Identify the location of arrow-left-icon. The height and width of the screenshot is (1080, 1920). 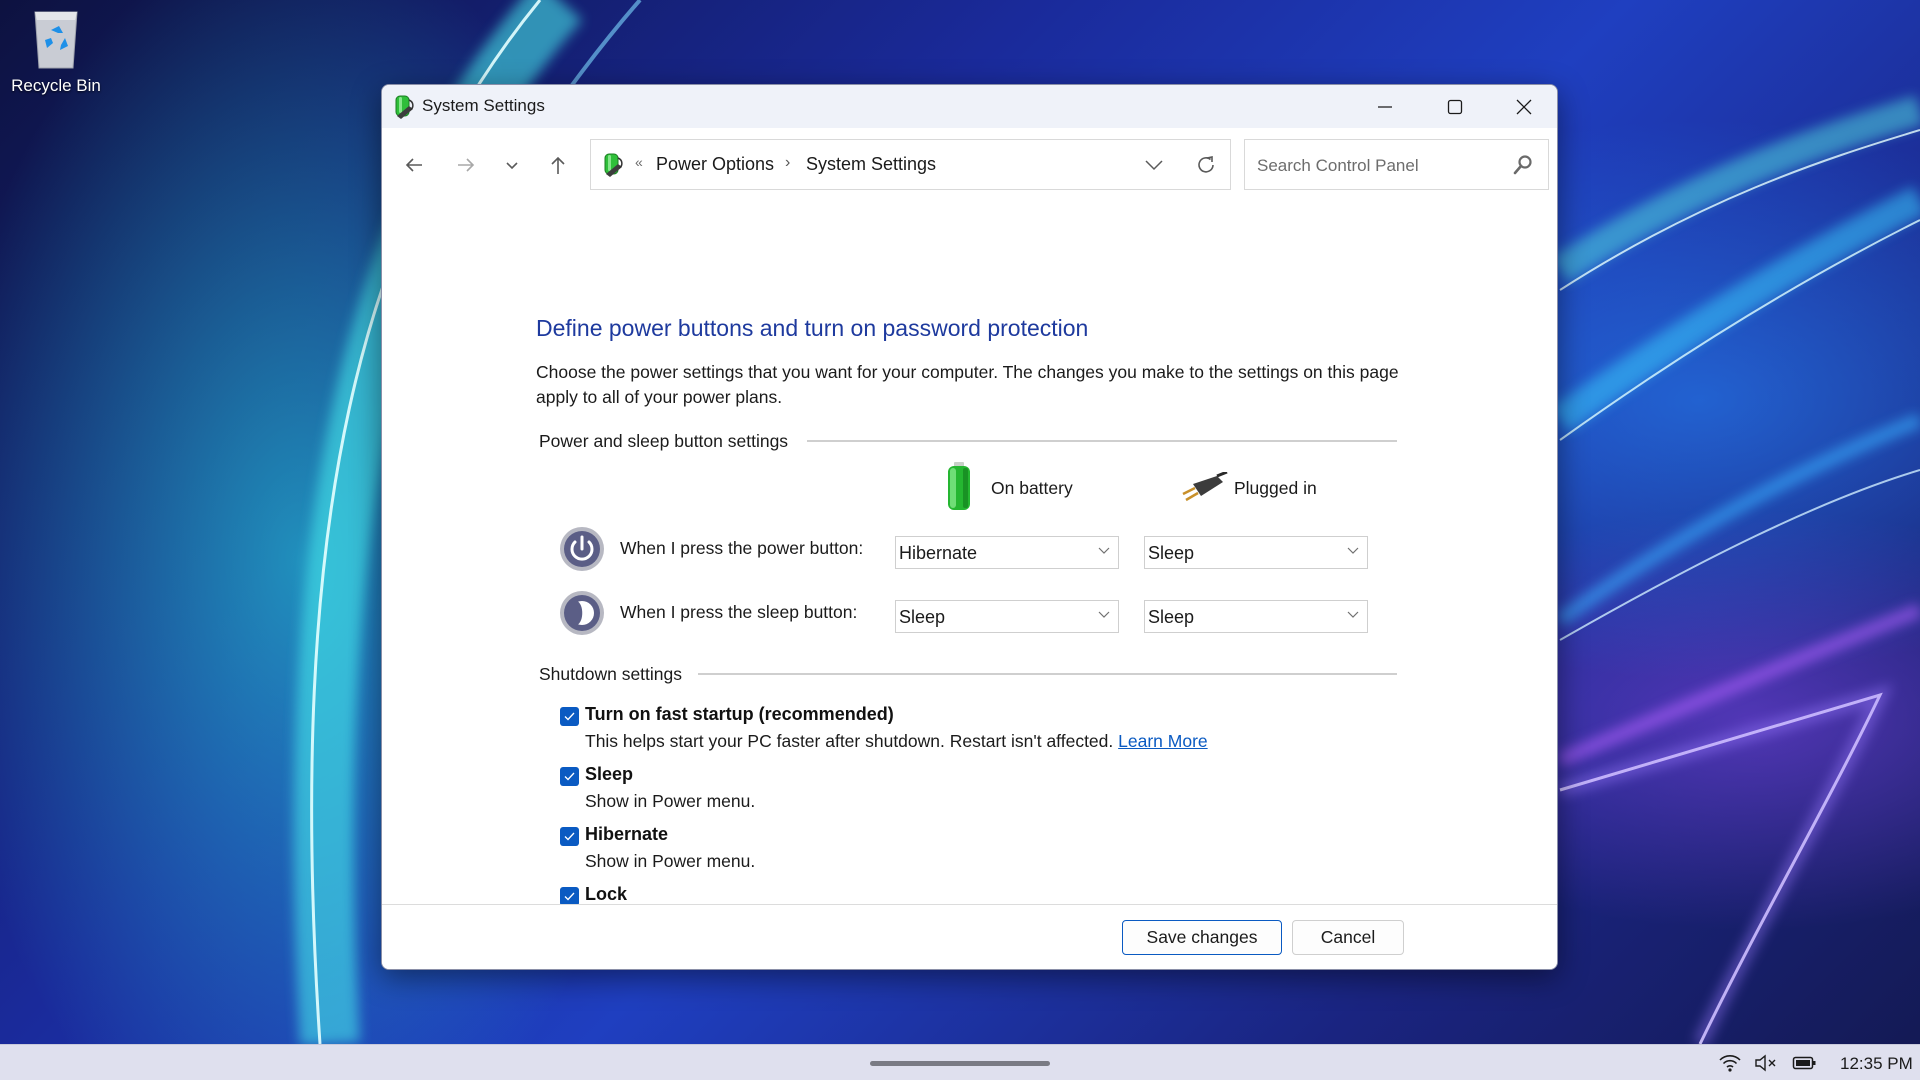
(413, 165).